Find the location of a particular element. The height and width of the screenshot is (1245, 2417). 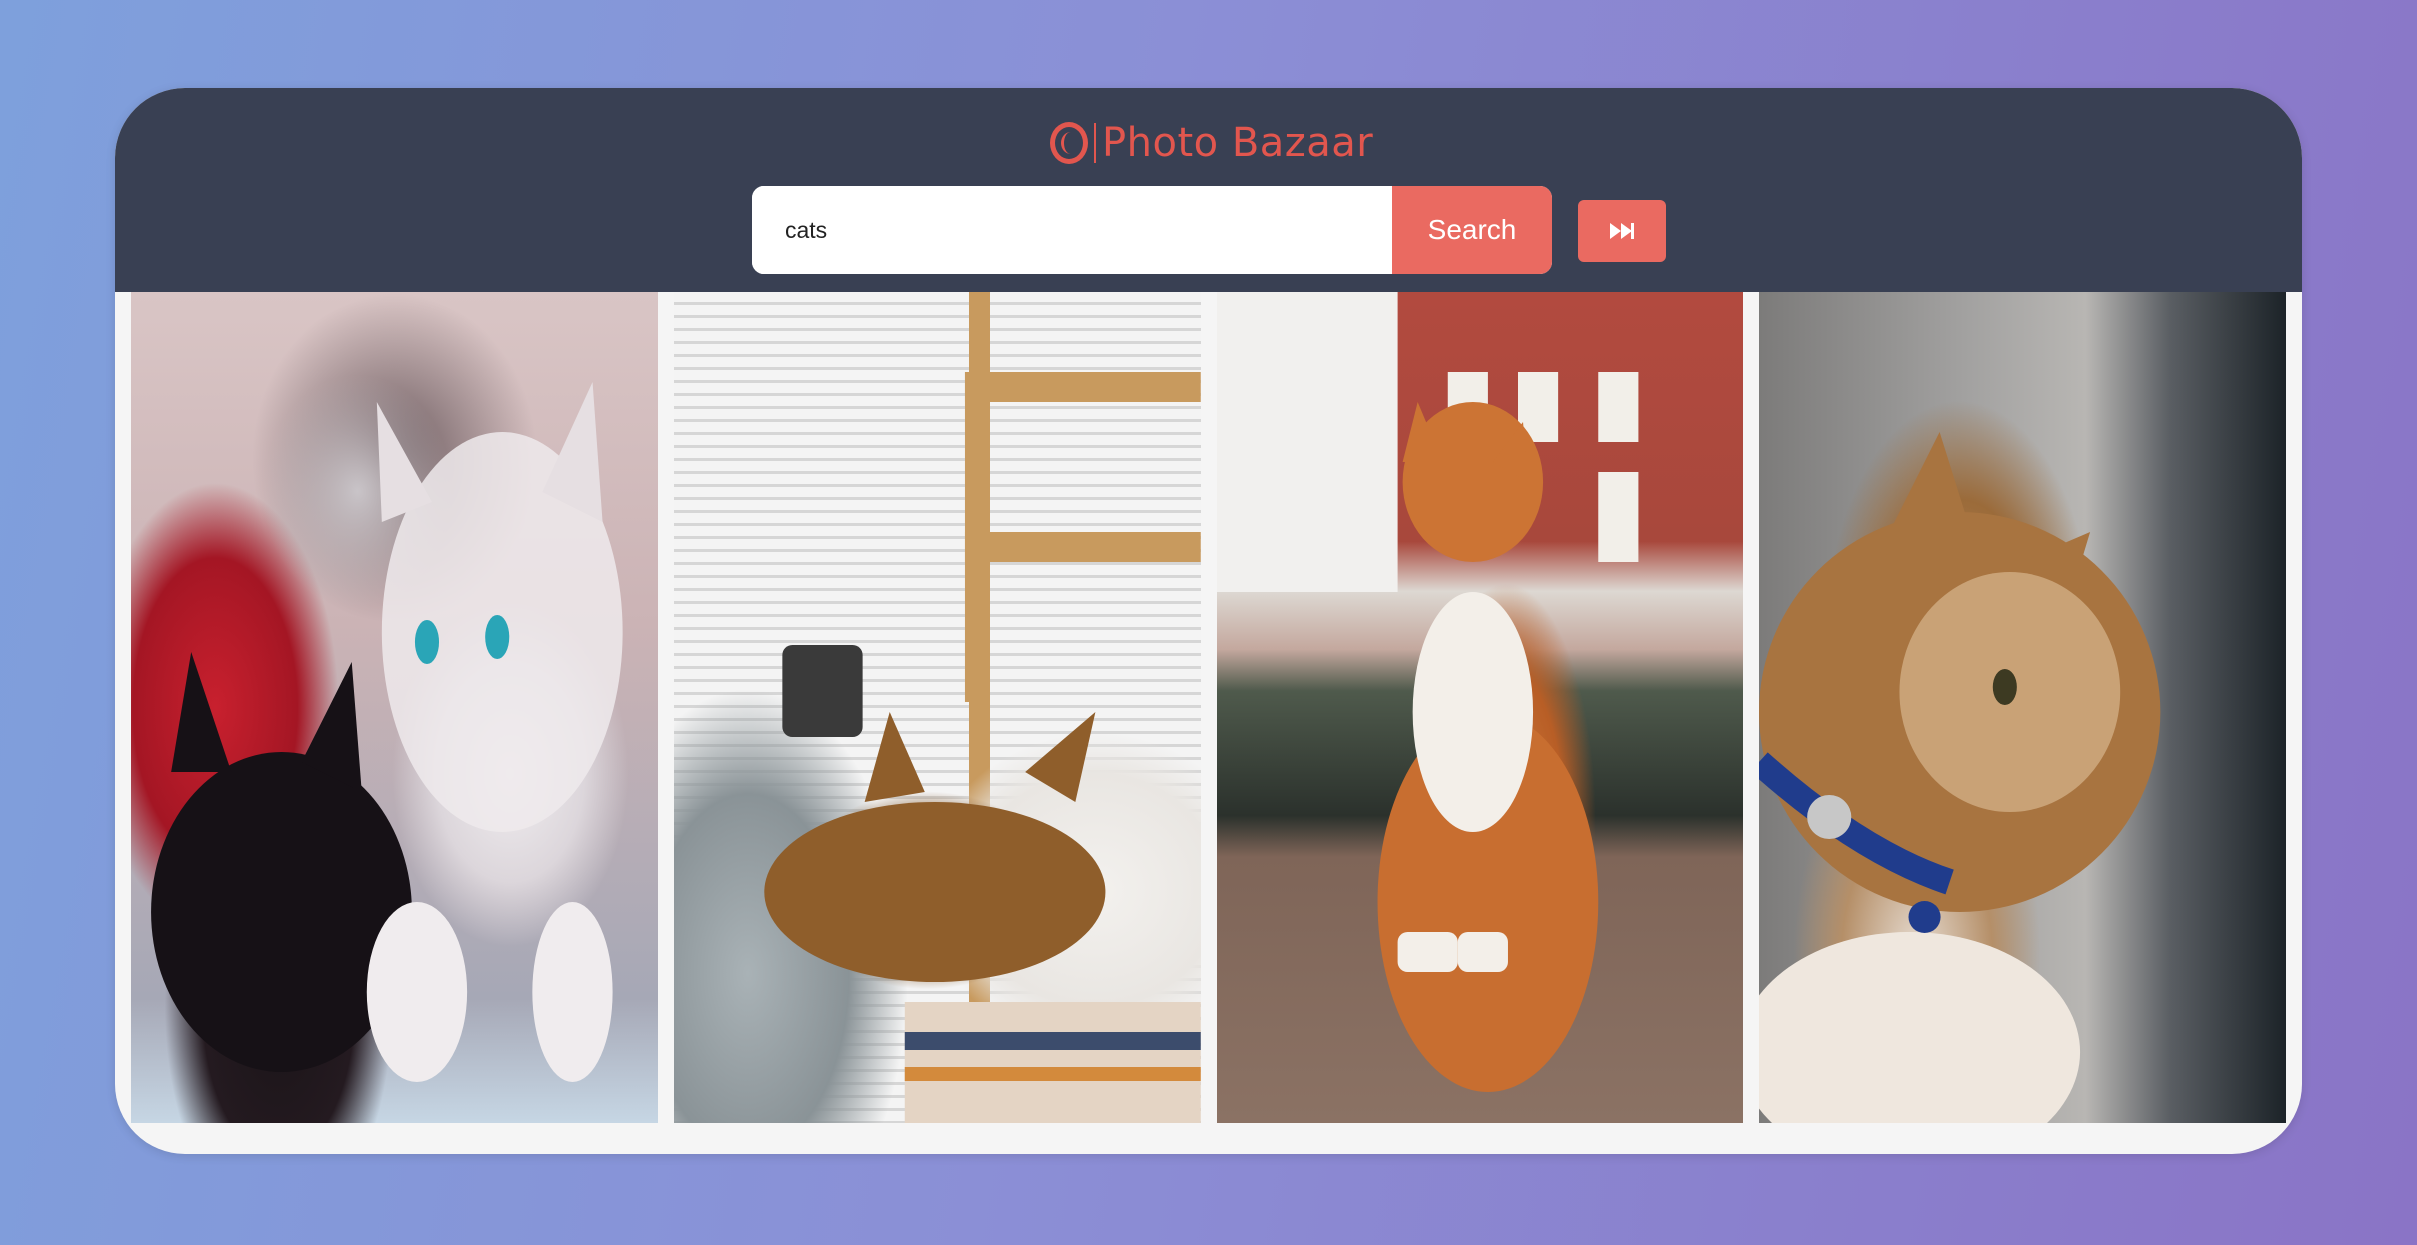

photo-card-kittens is located at coordinates (394, 707).